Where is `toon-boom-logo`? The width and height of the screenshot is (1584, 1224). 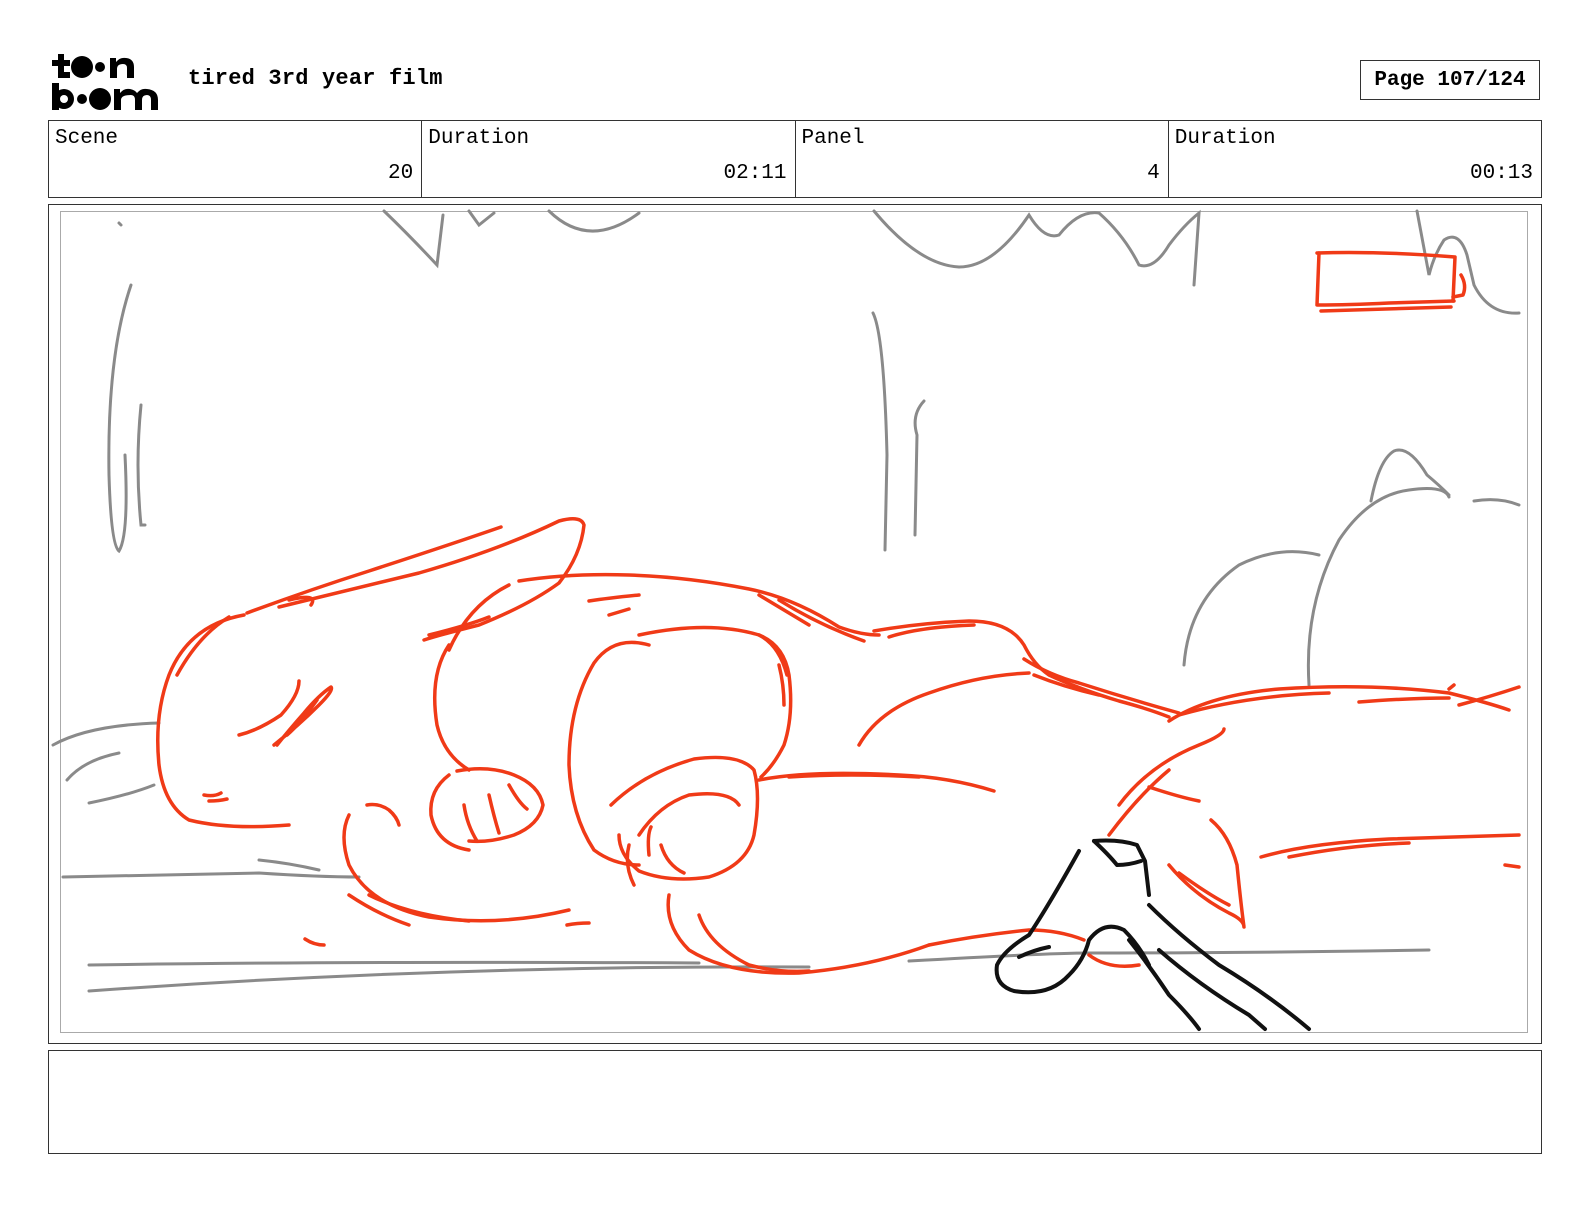 toon-boom-logo is located at coordinates (108, 81).